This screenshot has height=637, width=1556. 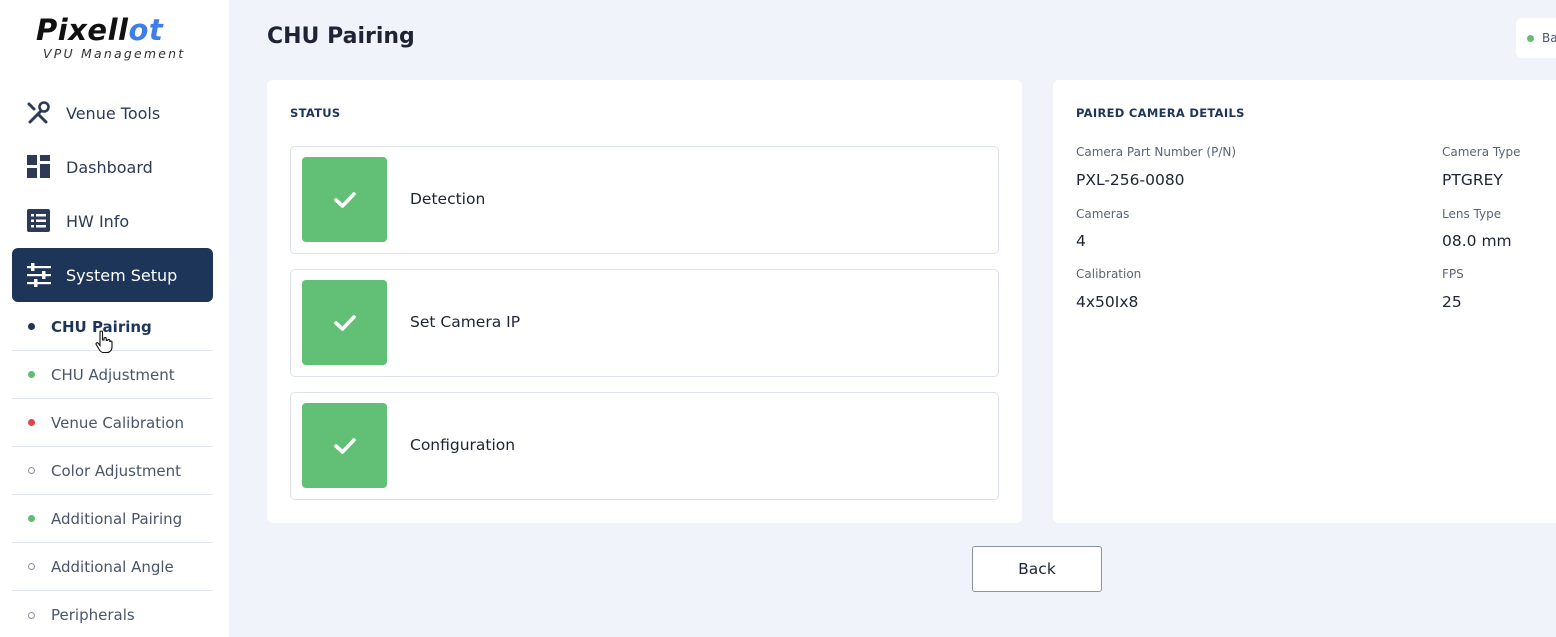 I want to click on part-number-label: Camera Part Number (P/N), so click(x=1156, y=152).